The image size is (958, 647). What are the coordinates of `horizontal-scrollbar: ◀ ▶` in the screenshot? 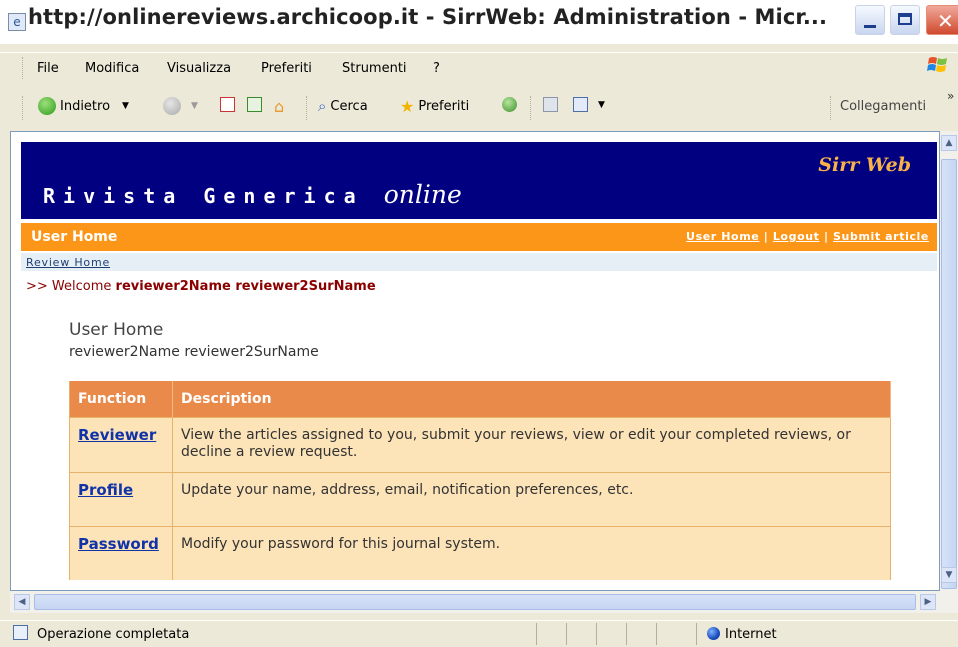 It's located at (484, 602).